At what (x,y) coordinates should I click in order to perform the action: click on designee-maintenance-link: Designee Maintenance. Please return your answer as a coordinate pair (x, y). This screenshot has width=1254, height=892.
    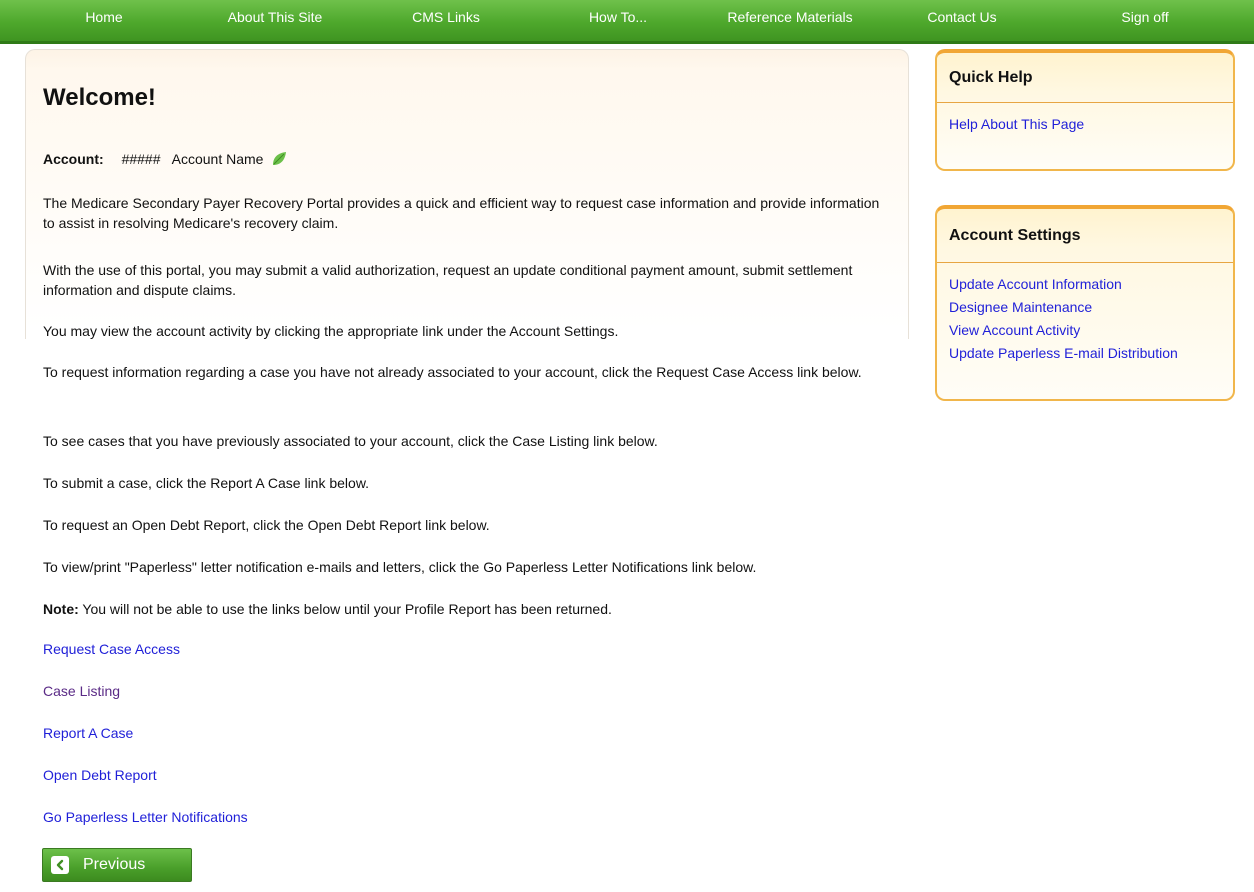
    Looking at the image, I should click on (1085, 307).